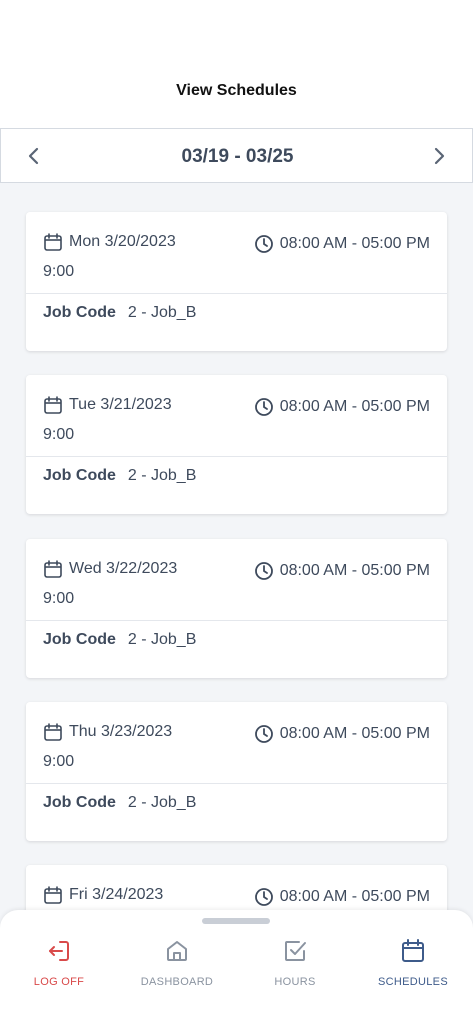 The width and height of the screenshot is (473, 1024). I want to click on schedule-date-row: Mon 3/20/2023, so click(109, 242).